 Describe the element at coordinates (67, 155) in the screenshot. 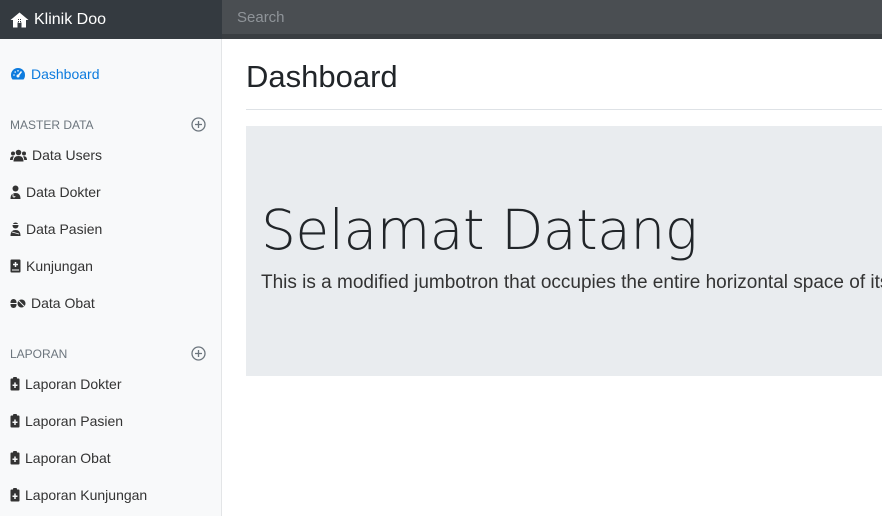

I see `sidebar-item-label: Data Users` at that location.